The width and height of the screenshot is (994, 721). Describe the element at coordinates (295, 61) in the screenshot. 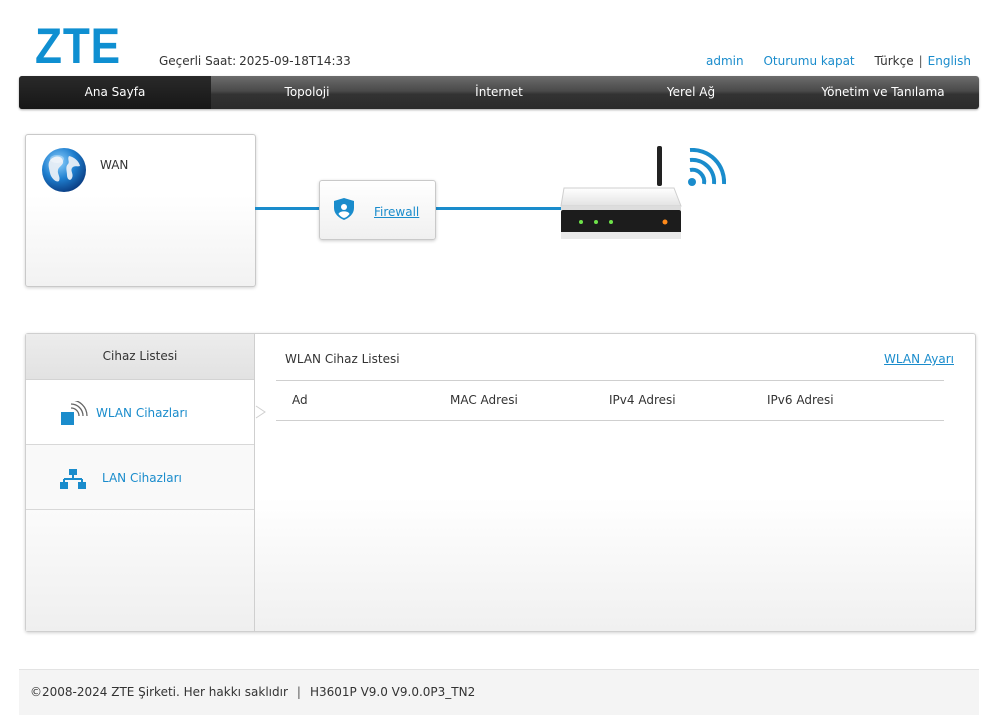

I see `current-time-value: 2025-09-18T14:33` at that location.